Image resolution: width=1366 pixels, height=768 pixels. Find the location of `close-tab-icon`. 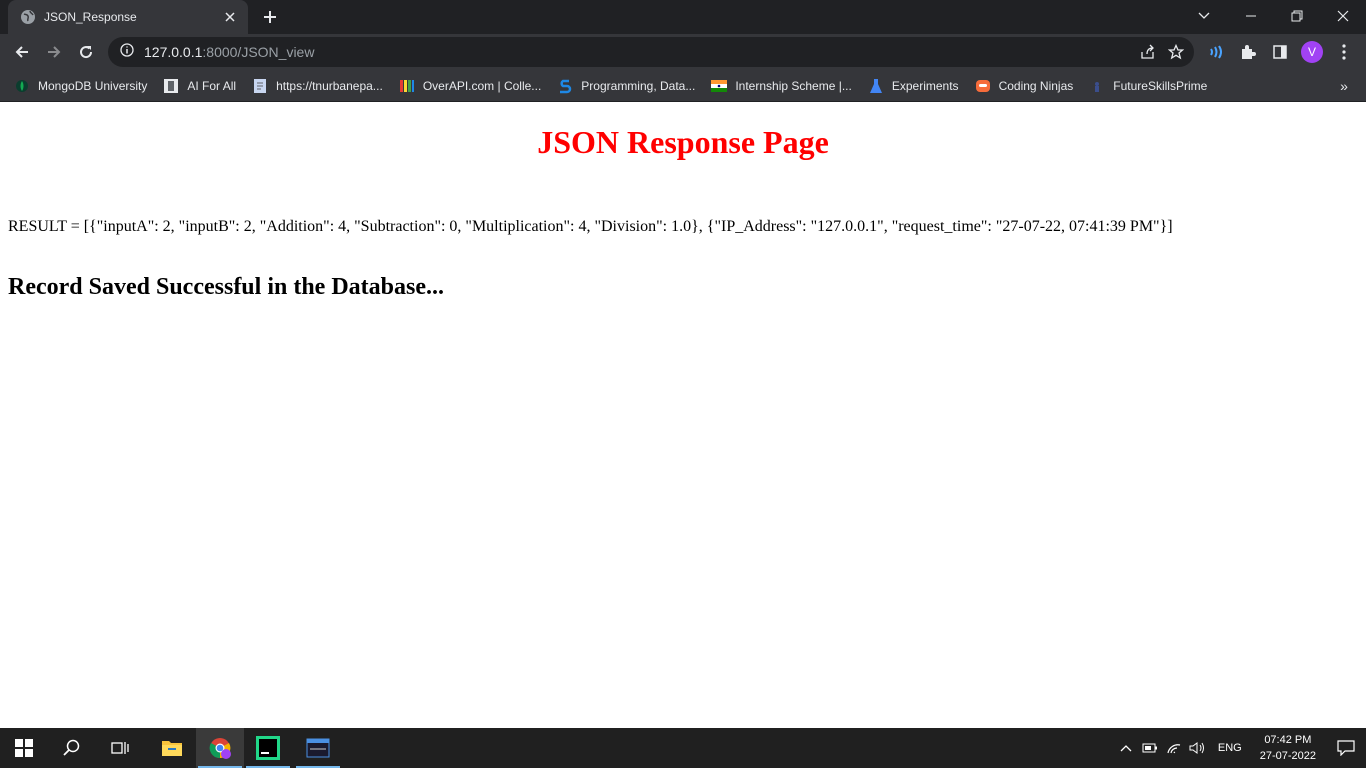

close-tab-icon is located at coordinates (230, 17).